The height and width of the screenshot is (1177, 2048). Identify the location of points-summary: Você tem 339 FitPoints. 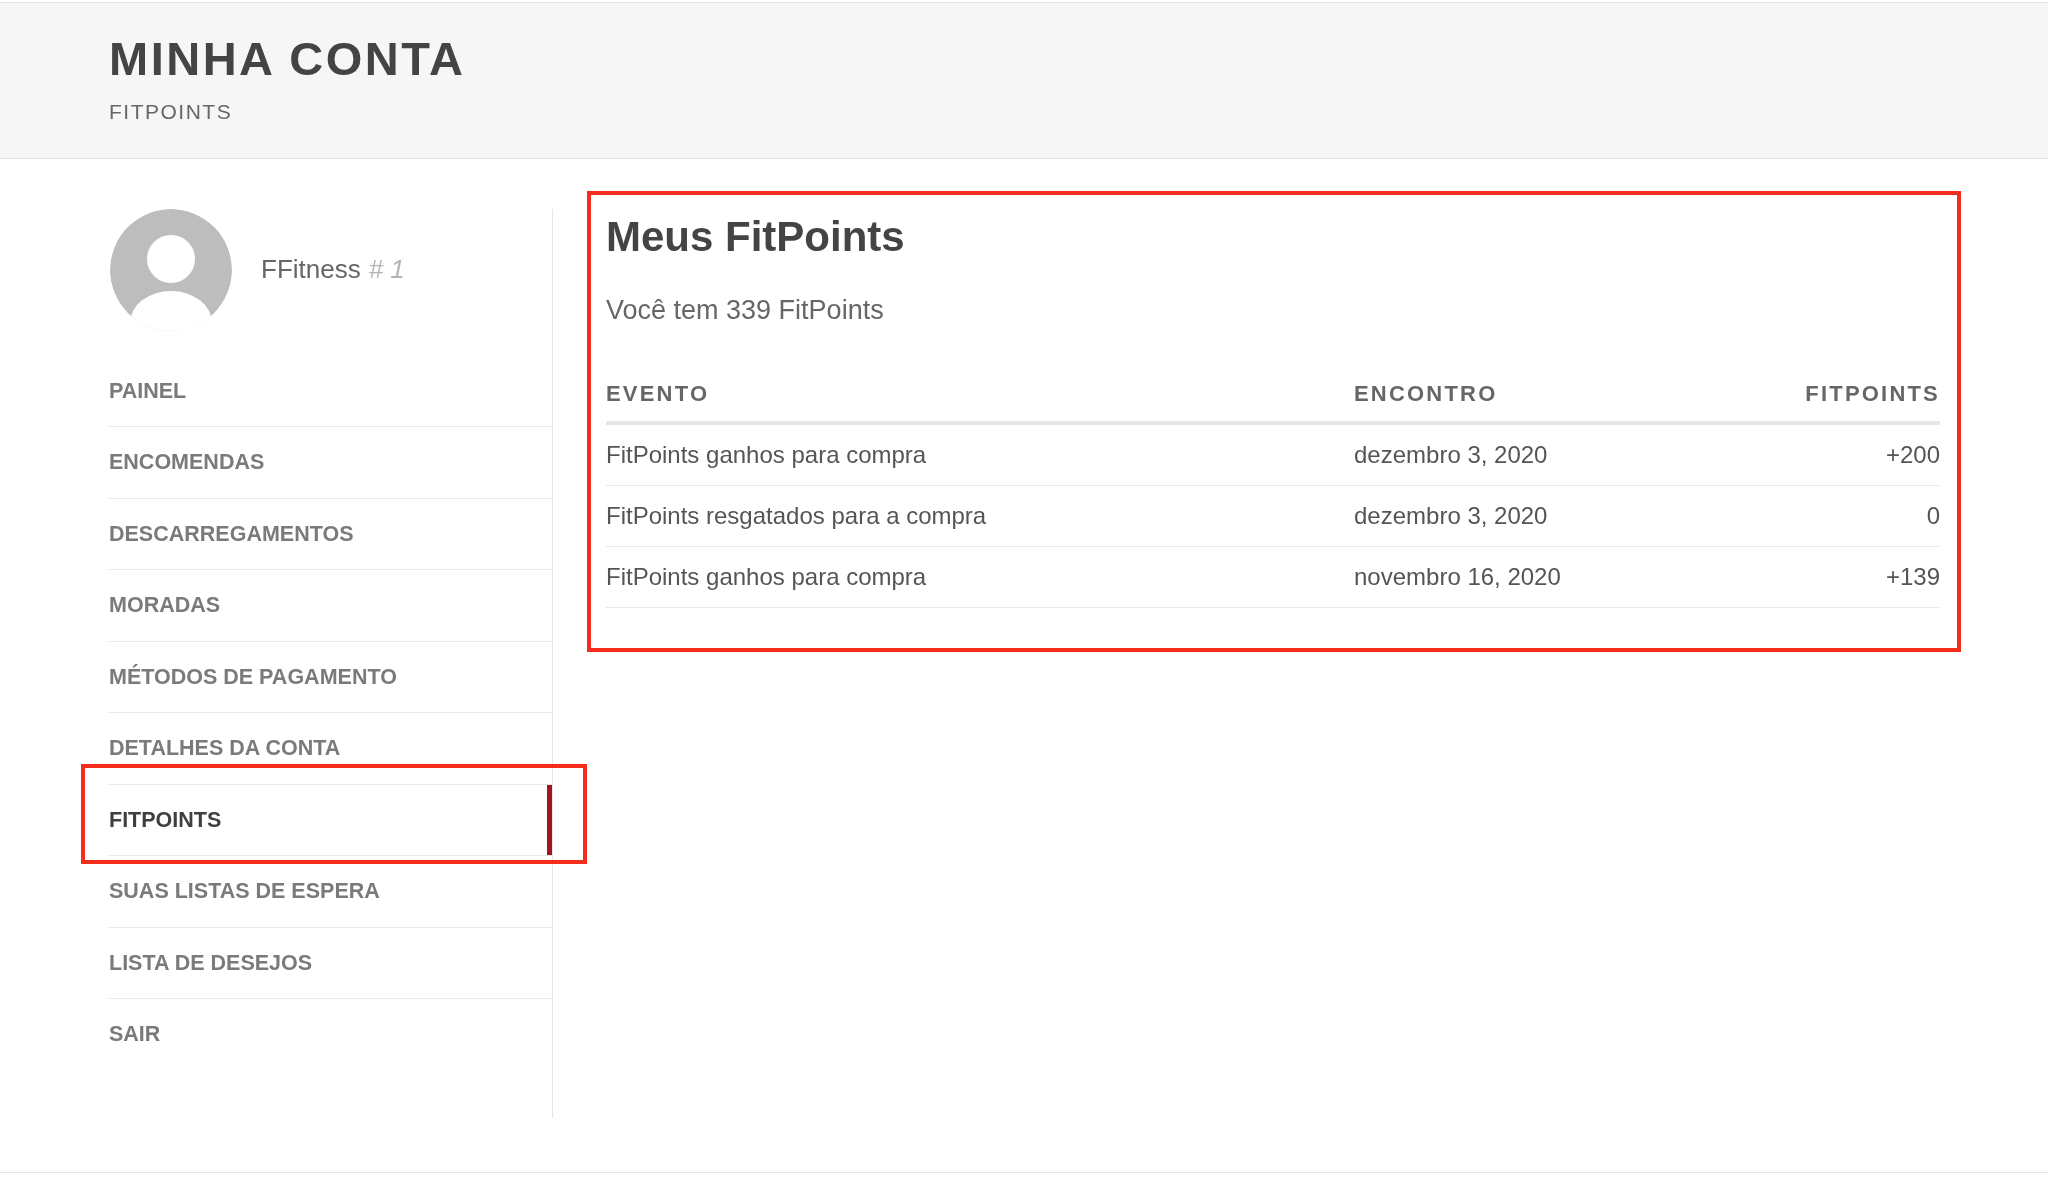
(745, 310).